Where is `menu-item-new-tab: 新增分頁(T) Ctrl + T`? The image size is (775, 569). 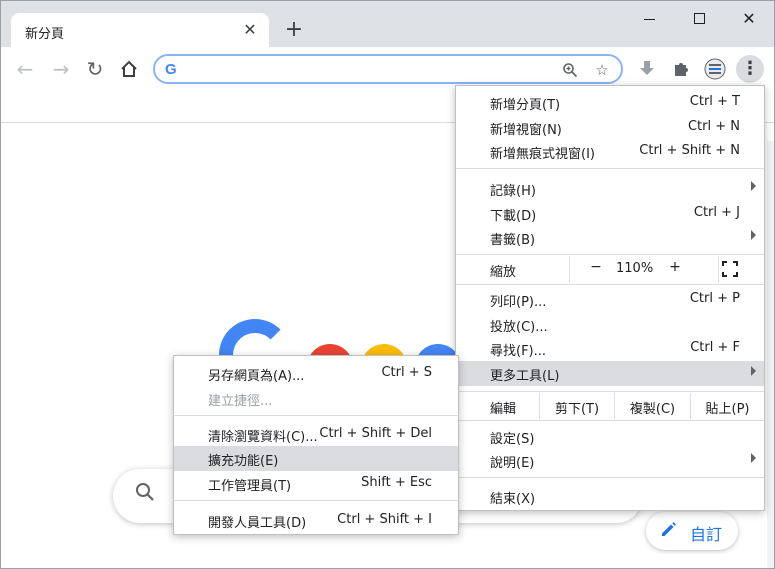 menu-item-new-tab: 新增分頁(T) Ctrl + T is located at coordinates (610, 102).